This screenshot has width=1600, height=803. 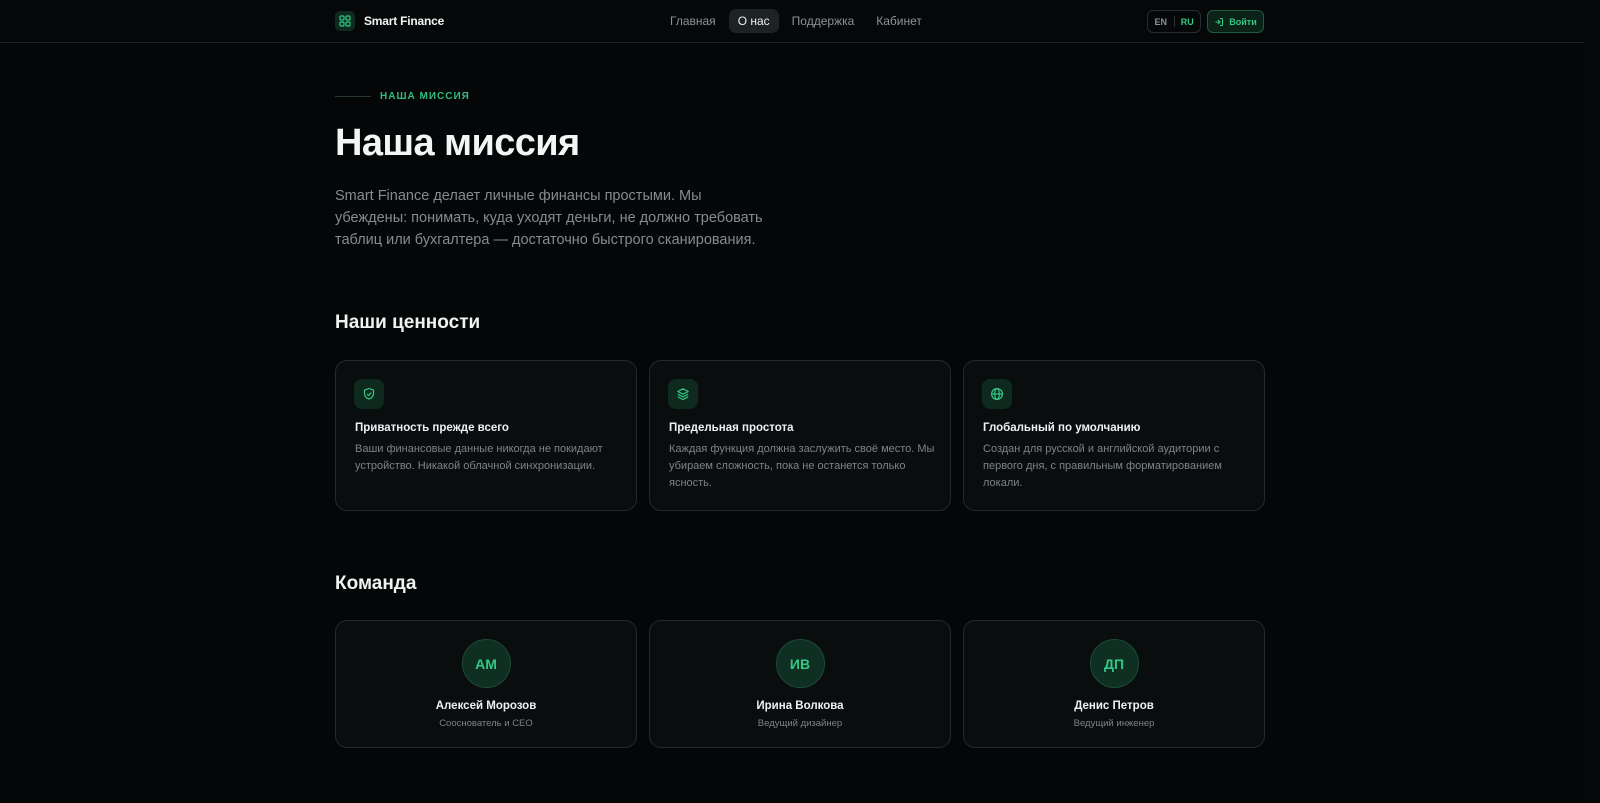 What do you see at coordinates (800, 663) in the screenshot?
I see `avatar: ИВ` at bounding box center [800, 663].